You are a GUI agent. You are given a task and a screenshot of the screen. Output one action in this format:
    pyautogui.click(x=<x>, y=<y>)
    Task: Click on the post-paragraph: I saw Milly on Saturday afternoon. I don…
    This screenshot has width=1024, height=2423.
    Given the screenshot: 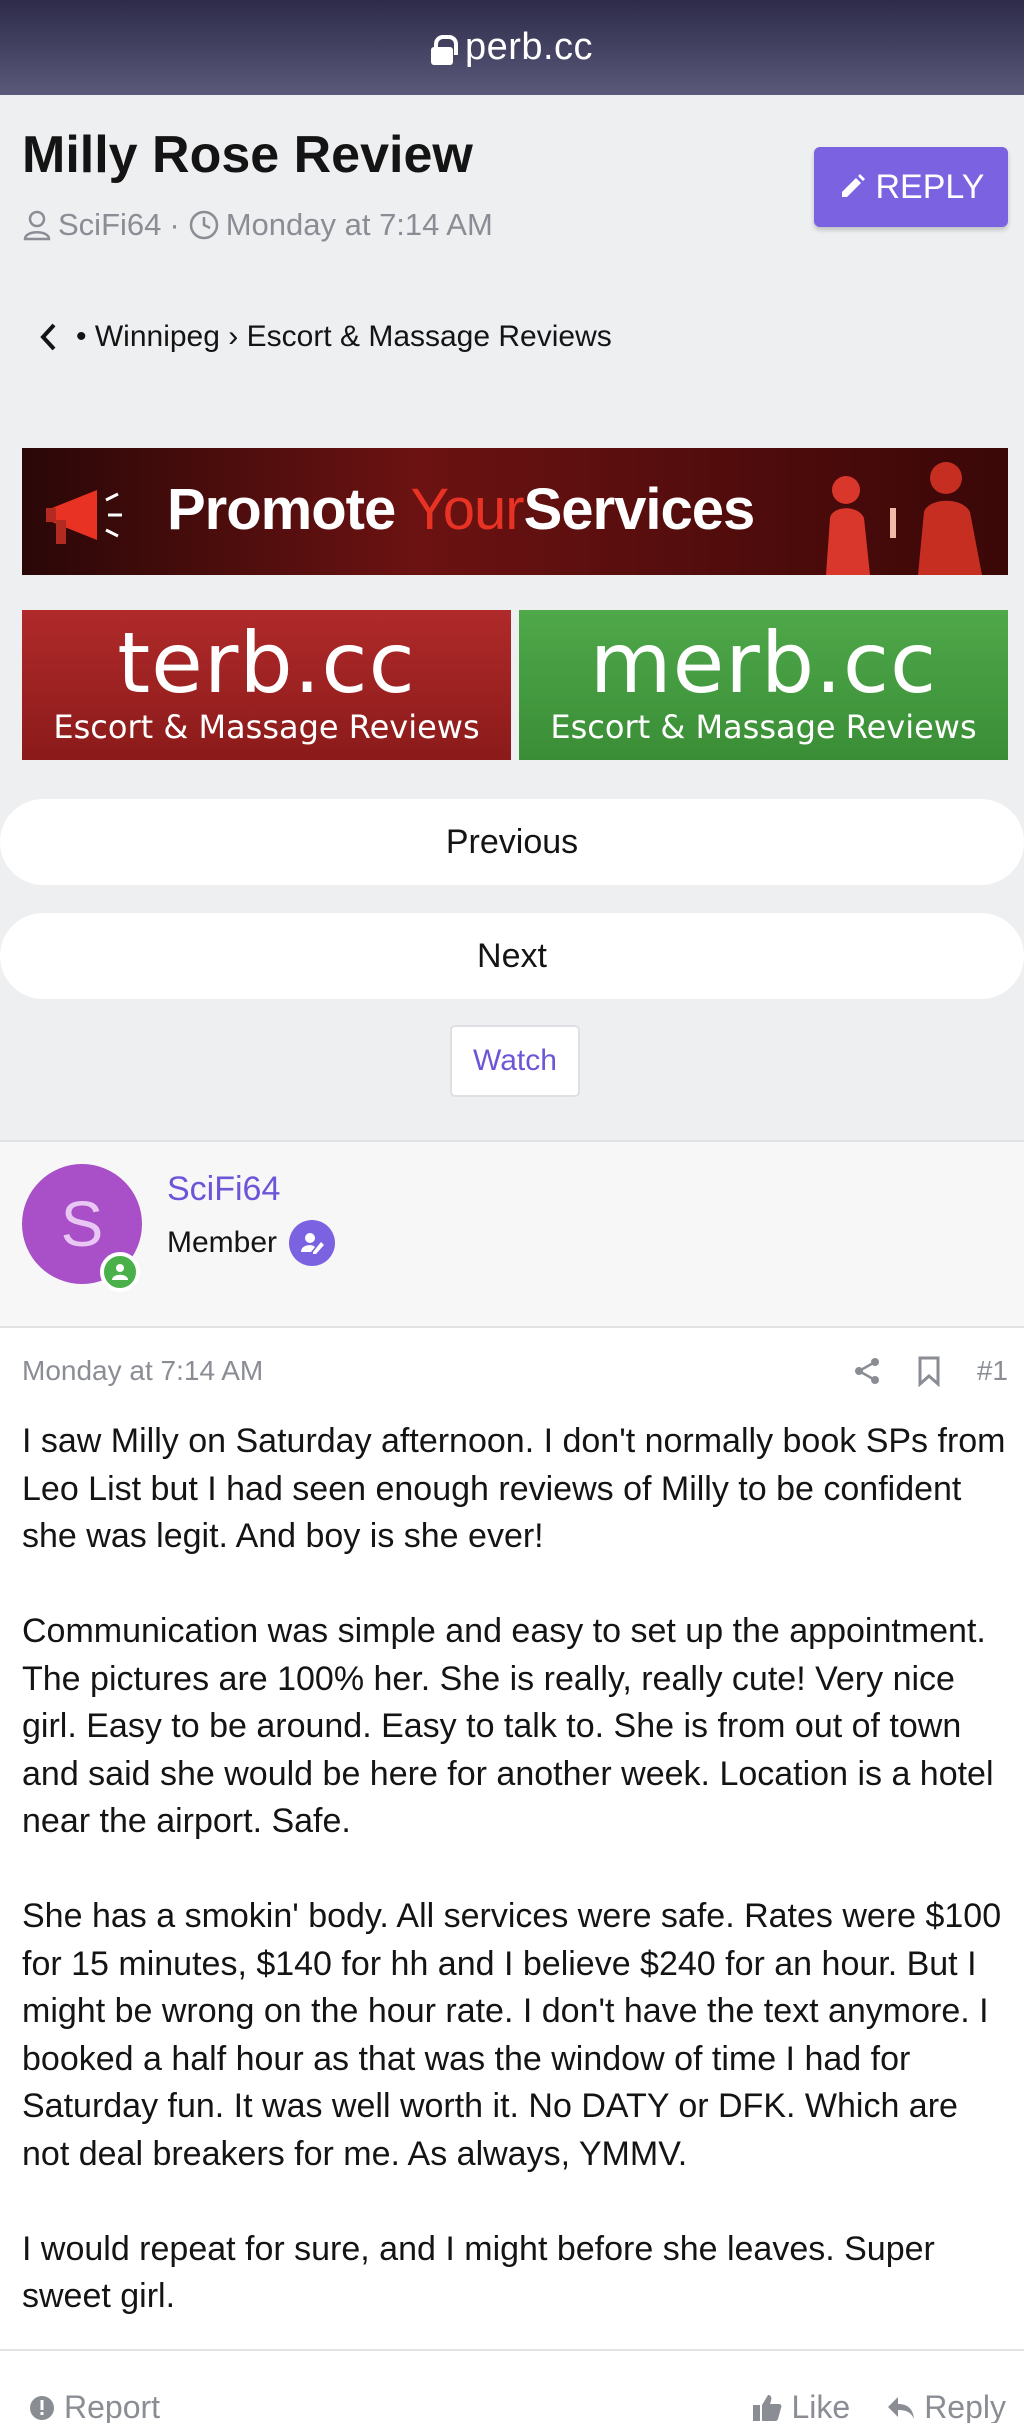 What is the action you would take?
    pyautogui.click(x=514, y=1488)
    